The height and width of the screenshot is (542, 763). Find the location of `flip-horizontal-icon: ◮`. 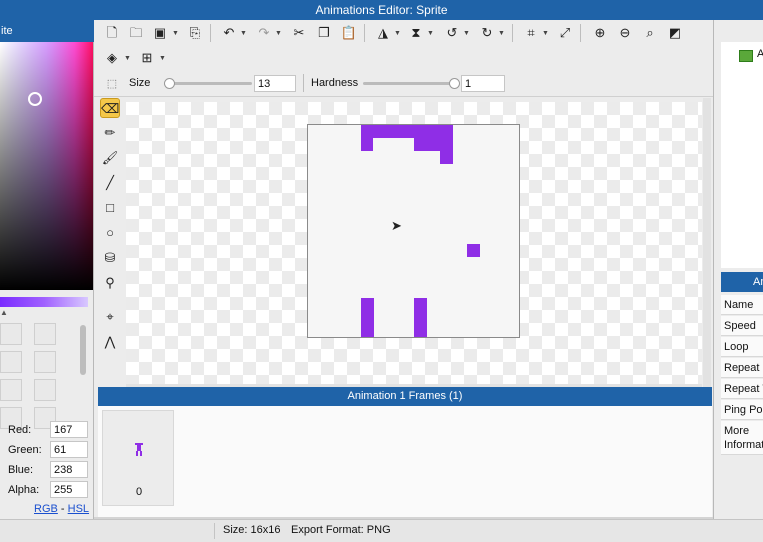

flip-horizontal-icon: ◮ is located at coordinates (383, 33).